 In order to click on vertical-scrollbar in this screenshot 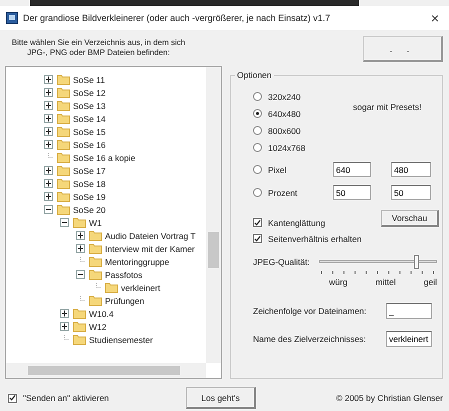, I will do `click(213, 215)`.